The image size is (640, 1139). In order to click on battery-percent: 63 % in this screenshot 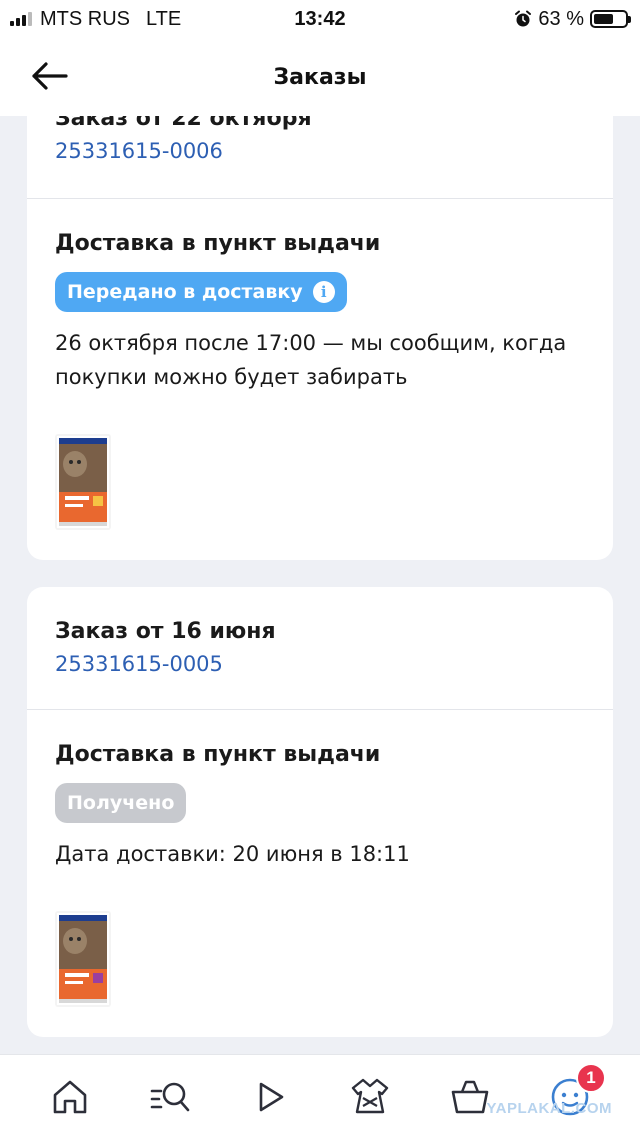, I will do `click(561, 18)`.